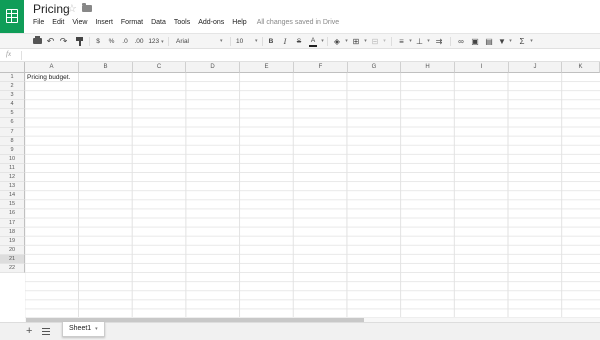 This screenshot has width=600, height=340. What do you see at coordinates (132, 23) in the screenshot?
I see `menu-format: Format` at bounding box center [132, 23].